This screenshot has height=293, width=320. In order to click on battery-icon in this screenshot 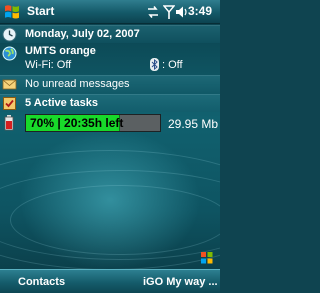, I will do `click(9, 123)`.